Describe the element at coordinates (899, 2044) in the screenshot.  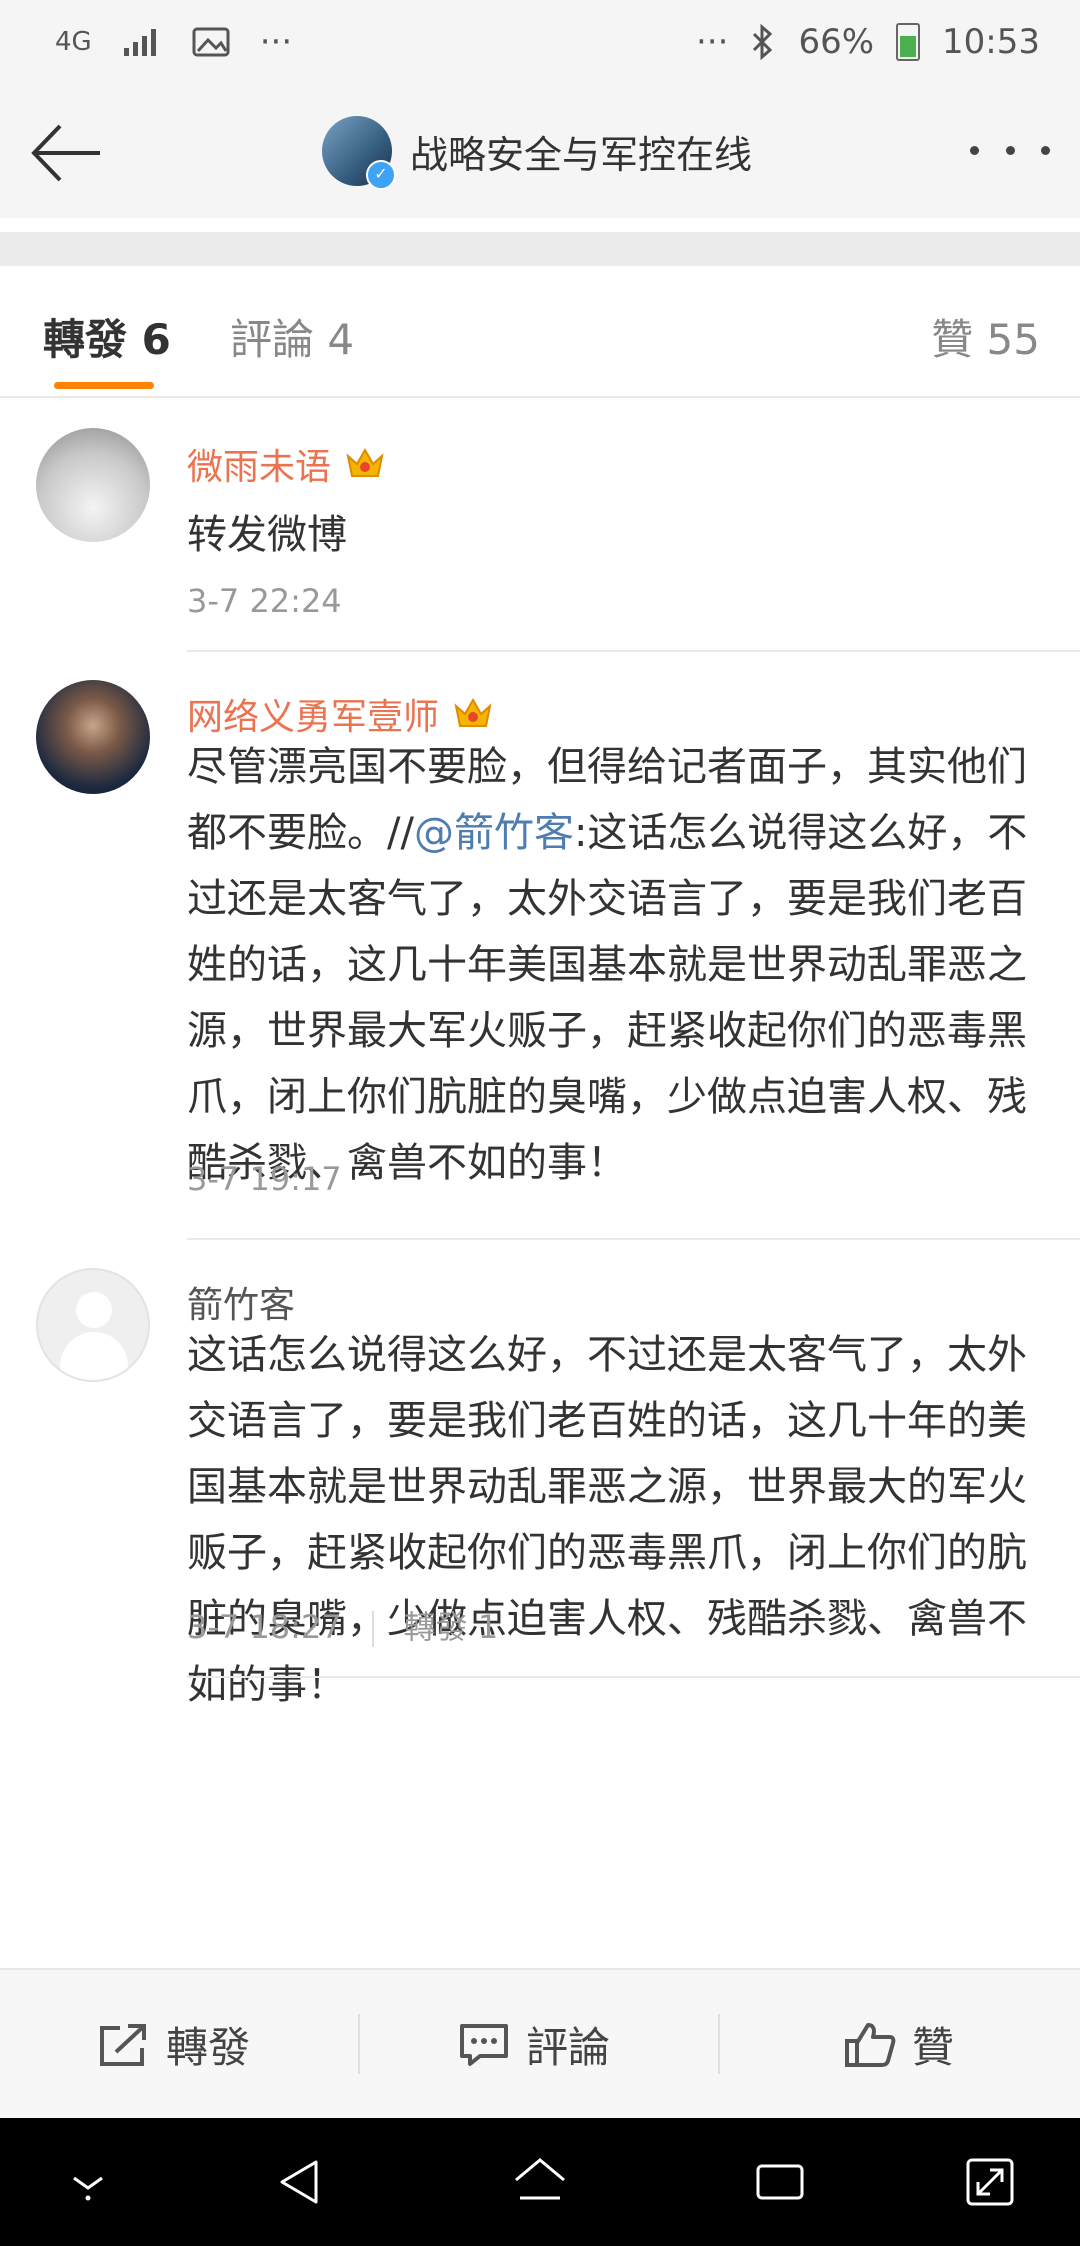
I see `like-button: 贊` at that location.